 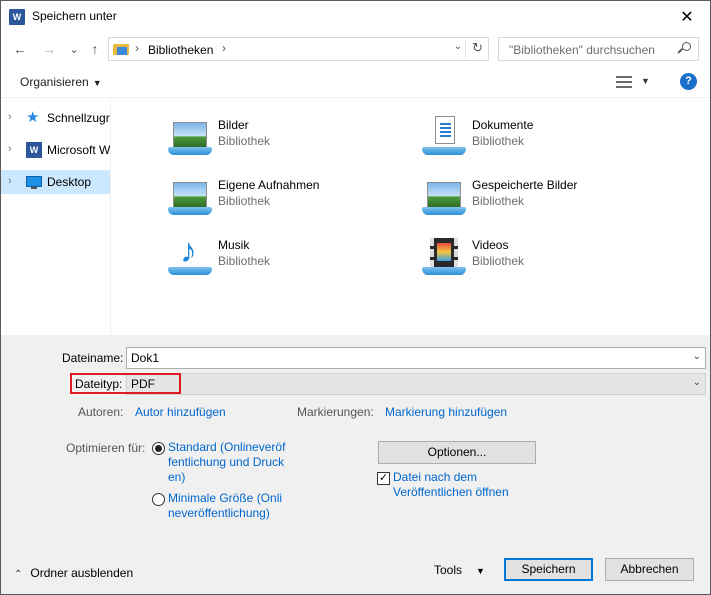 I want to click on breadcrumb-libraries: Bibliotheken, so click(x=180, y=50).